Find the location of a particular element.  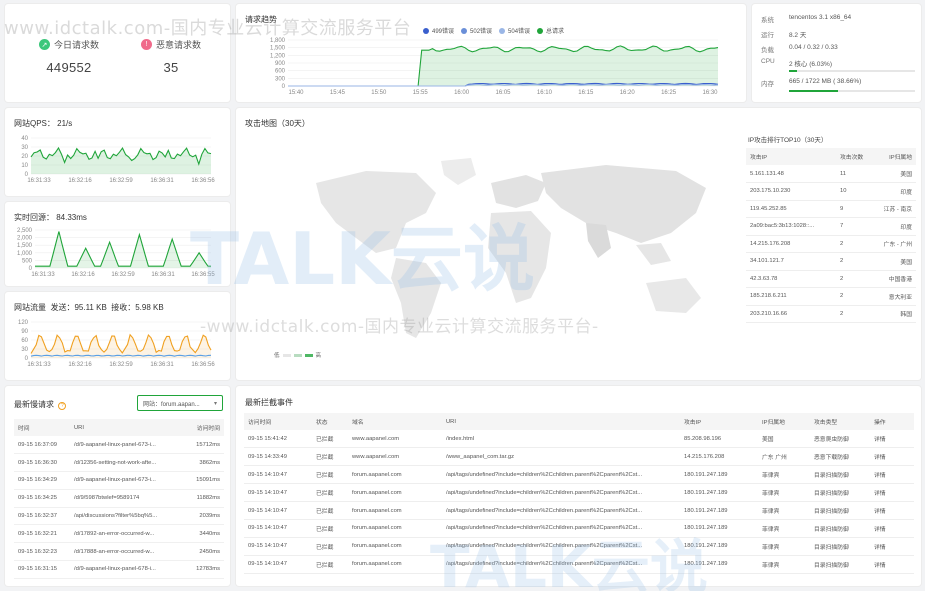

map-region-africa is located at coordinates (519, 257).